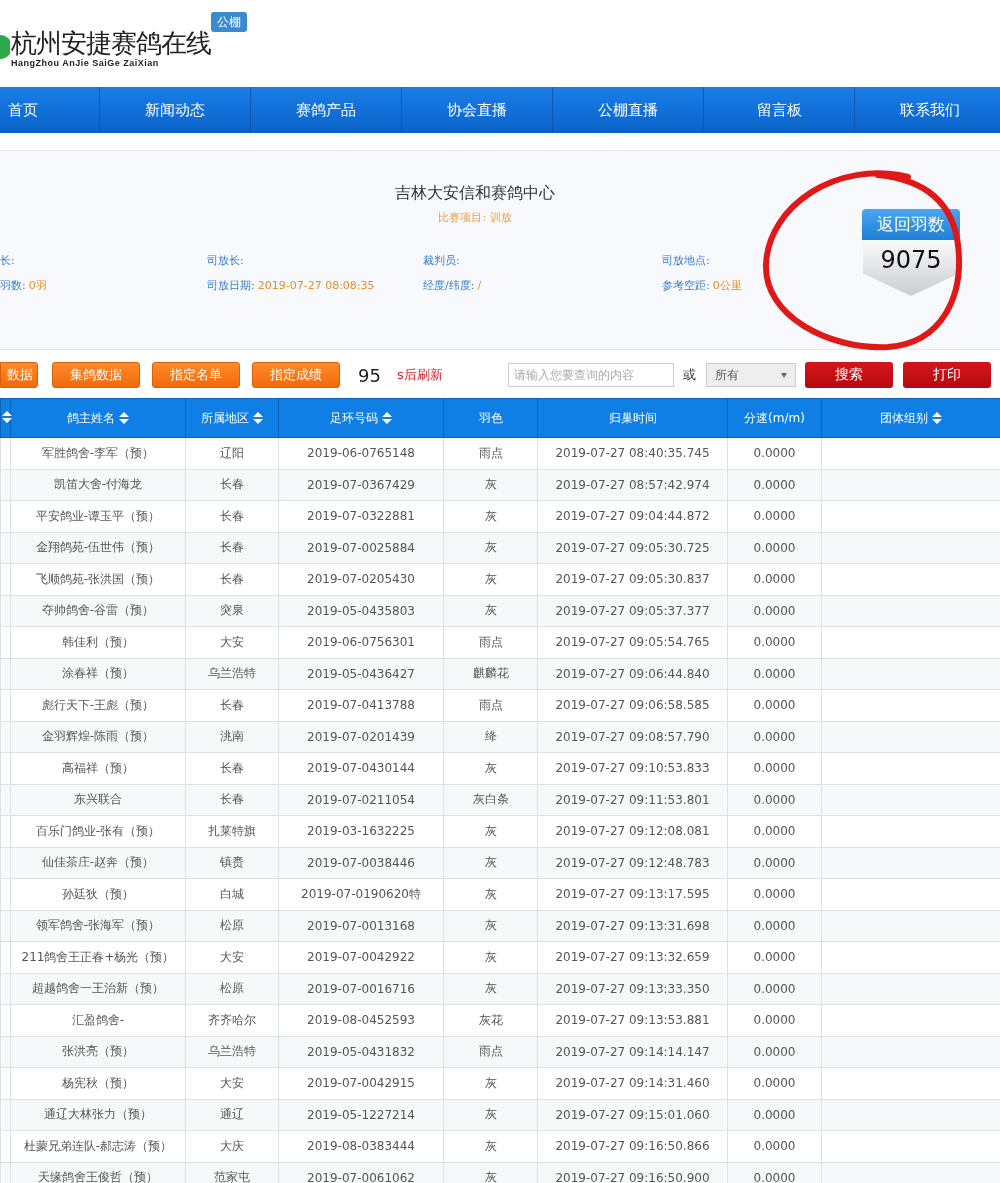 The image size is (1000, 1183). Describe the element at coordinates (326, 110) in the screenshot. I see `nav-link: 赛鸽产品` at that location.